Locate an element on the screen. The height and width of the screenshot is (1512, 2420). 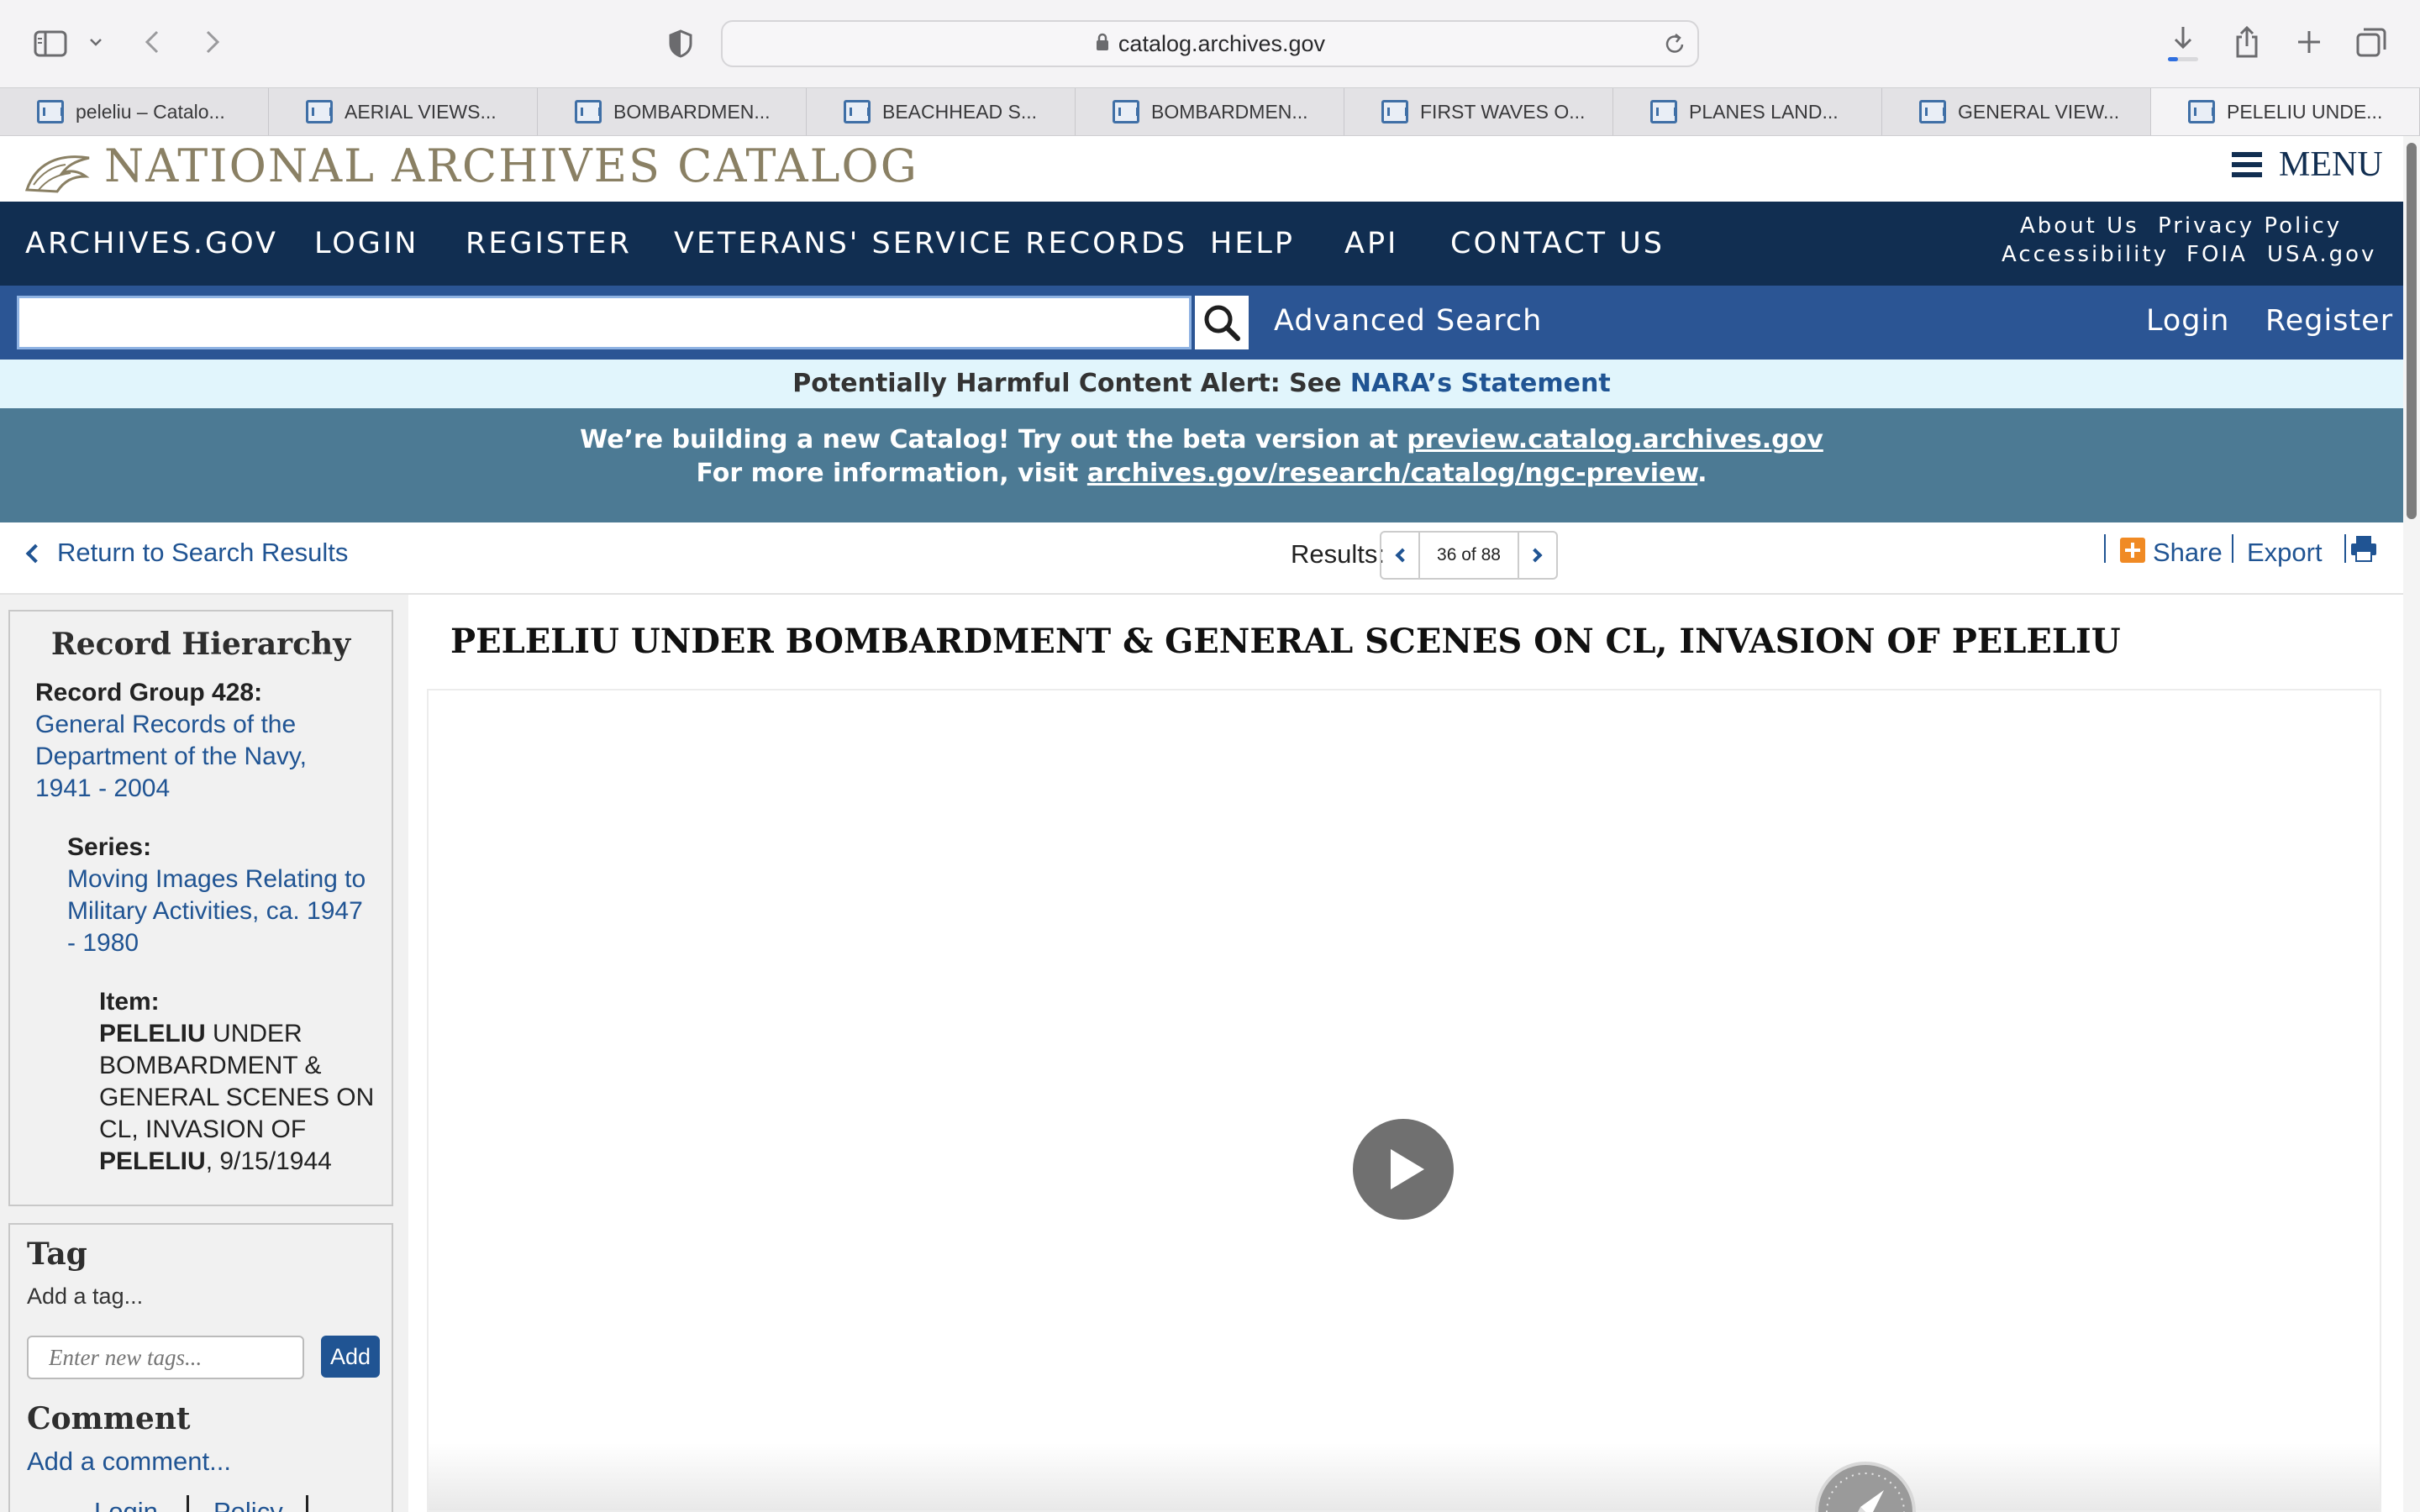
player-shade is located at coordinates (1405, 1476).